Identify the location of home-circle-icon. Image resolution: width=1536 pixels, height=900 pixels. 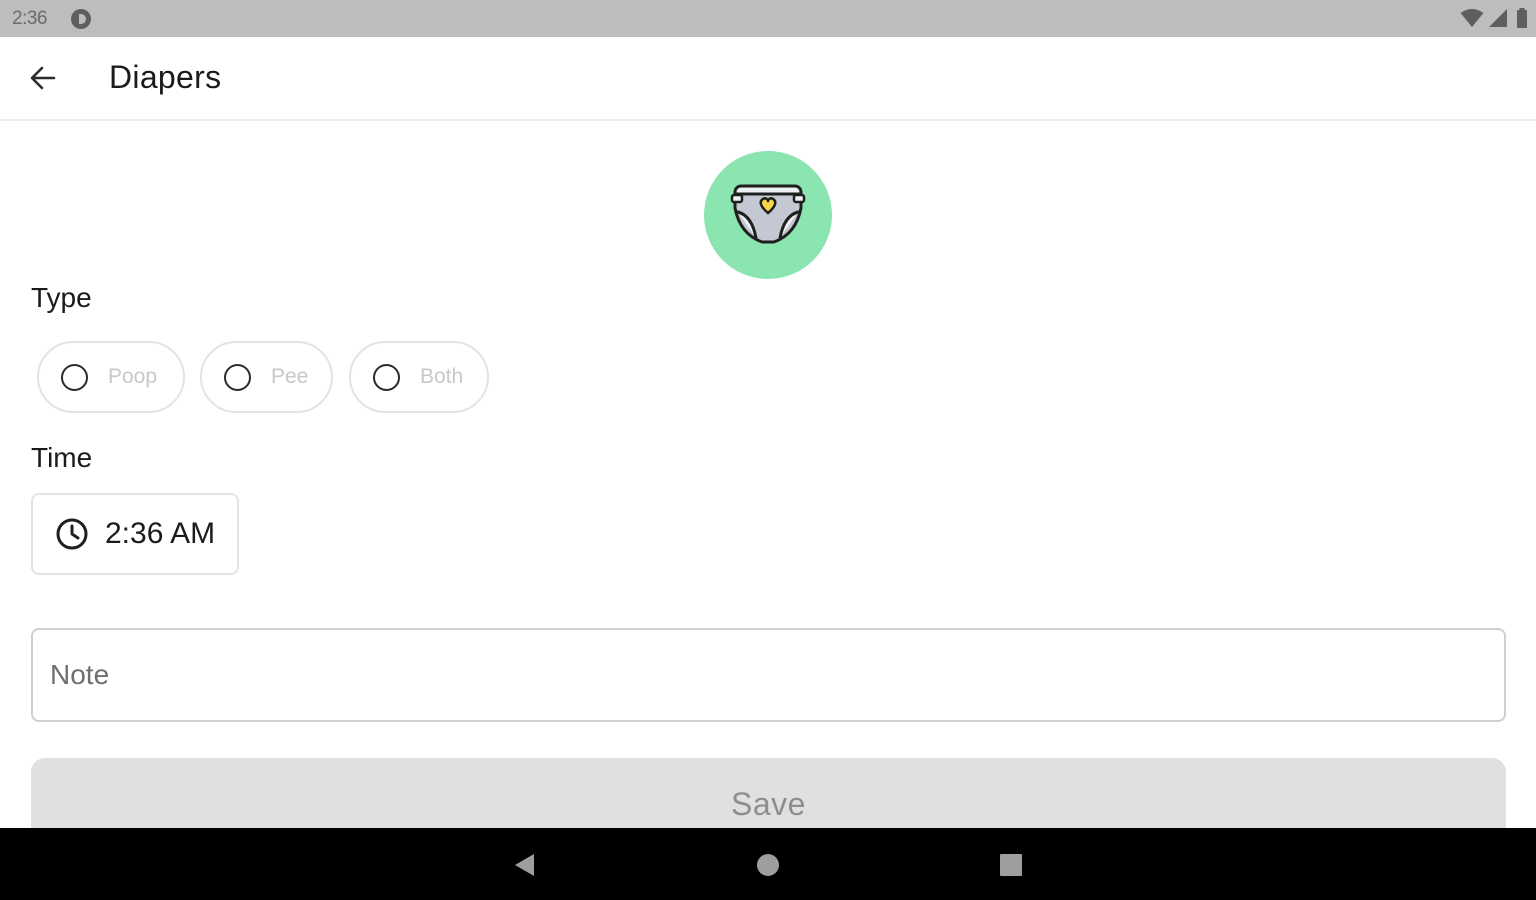
(768, 865).